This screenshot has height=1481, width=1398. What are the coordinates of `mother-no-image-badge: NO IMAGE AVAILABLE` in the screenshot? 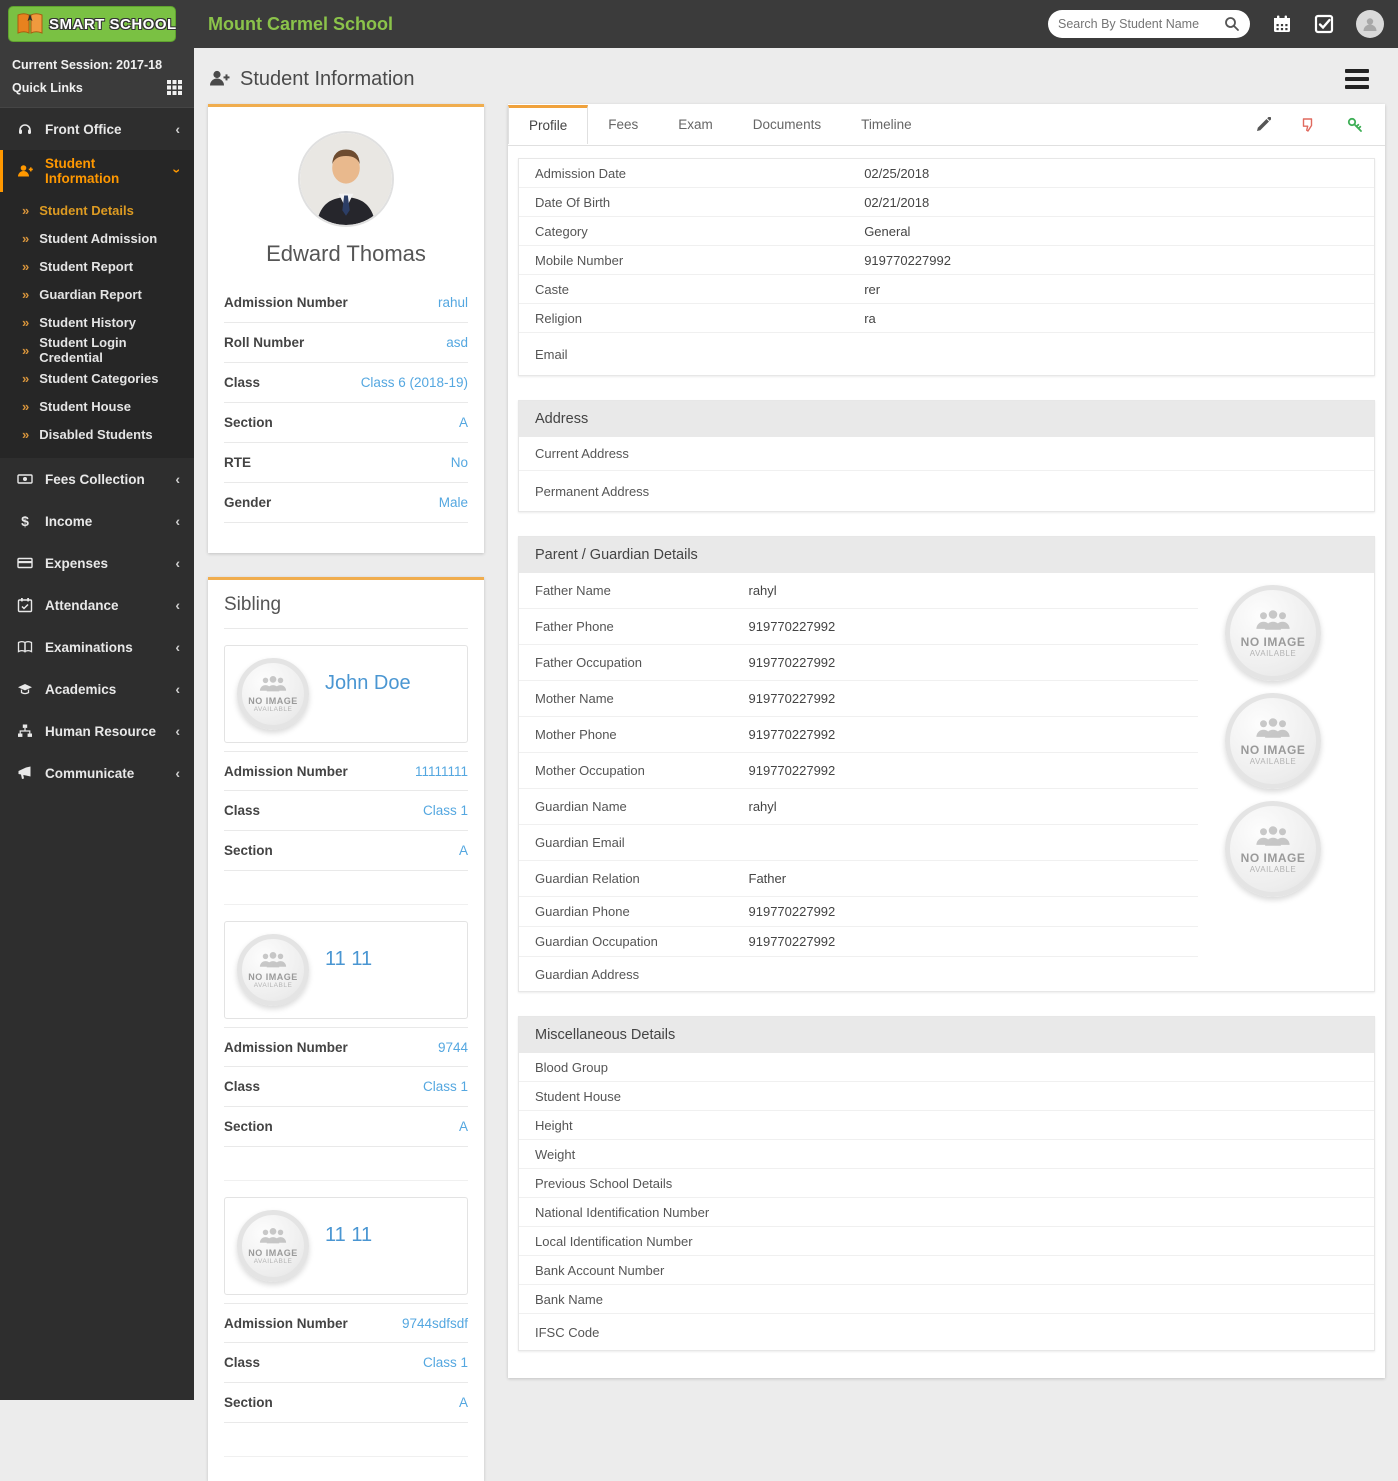 It's located at (1273, 741).